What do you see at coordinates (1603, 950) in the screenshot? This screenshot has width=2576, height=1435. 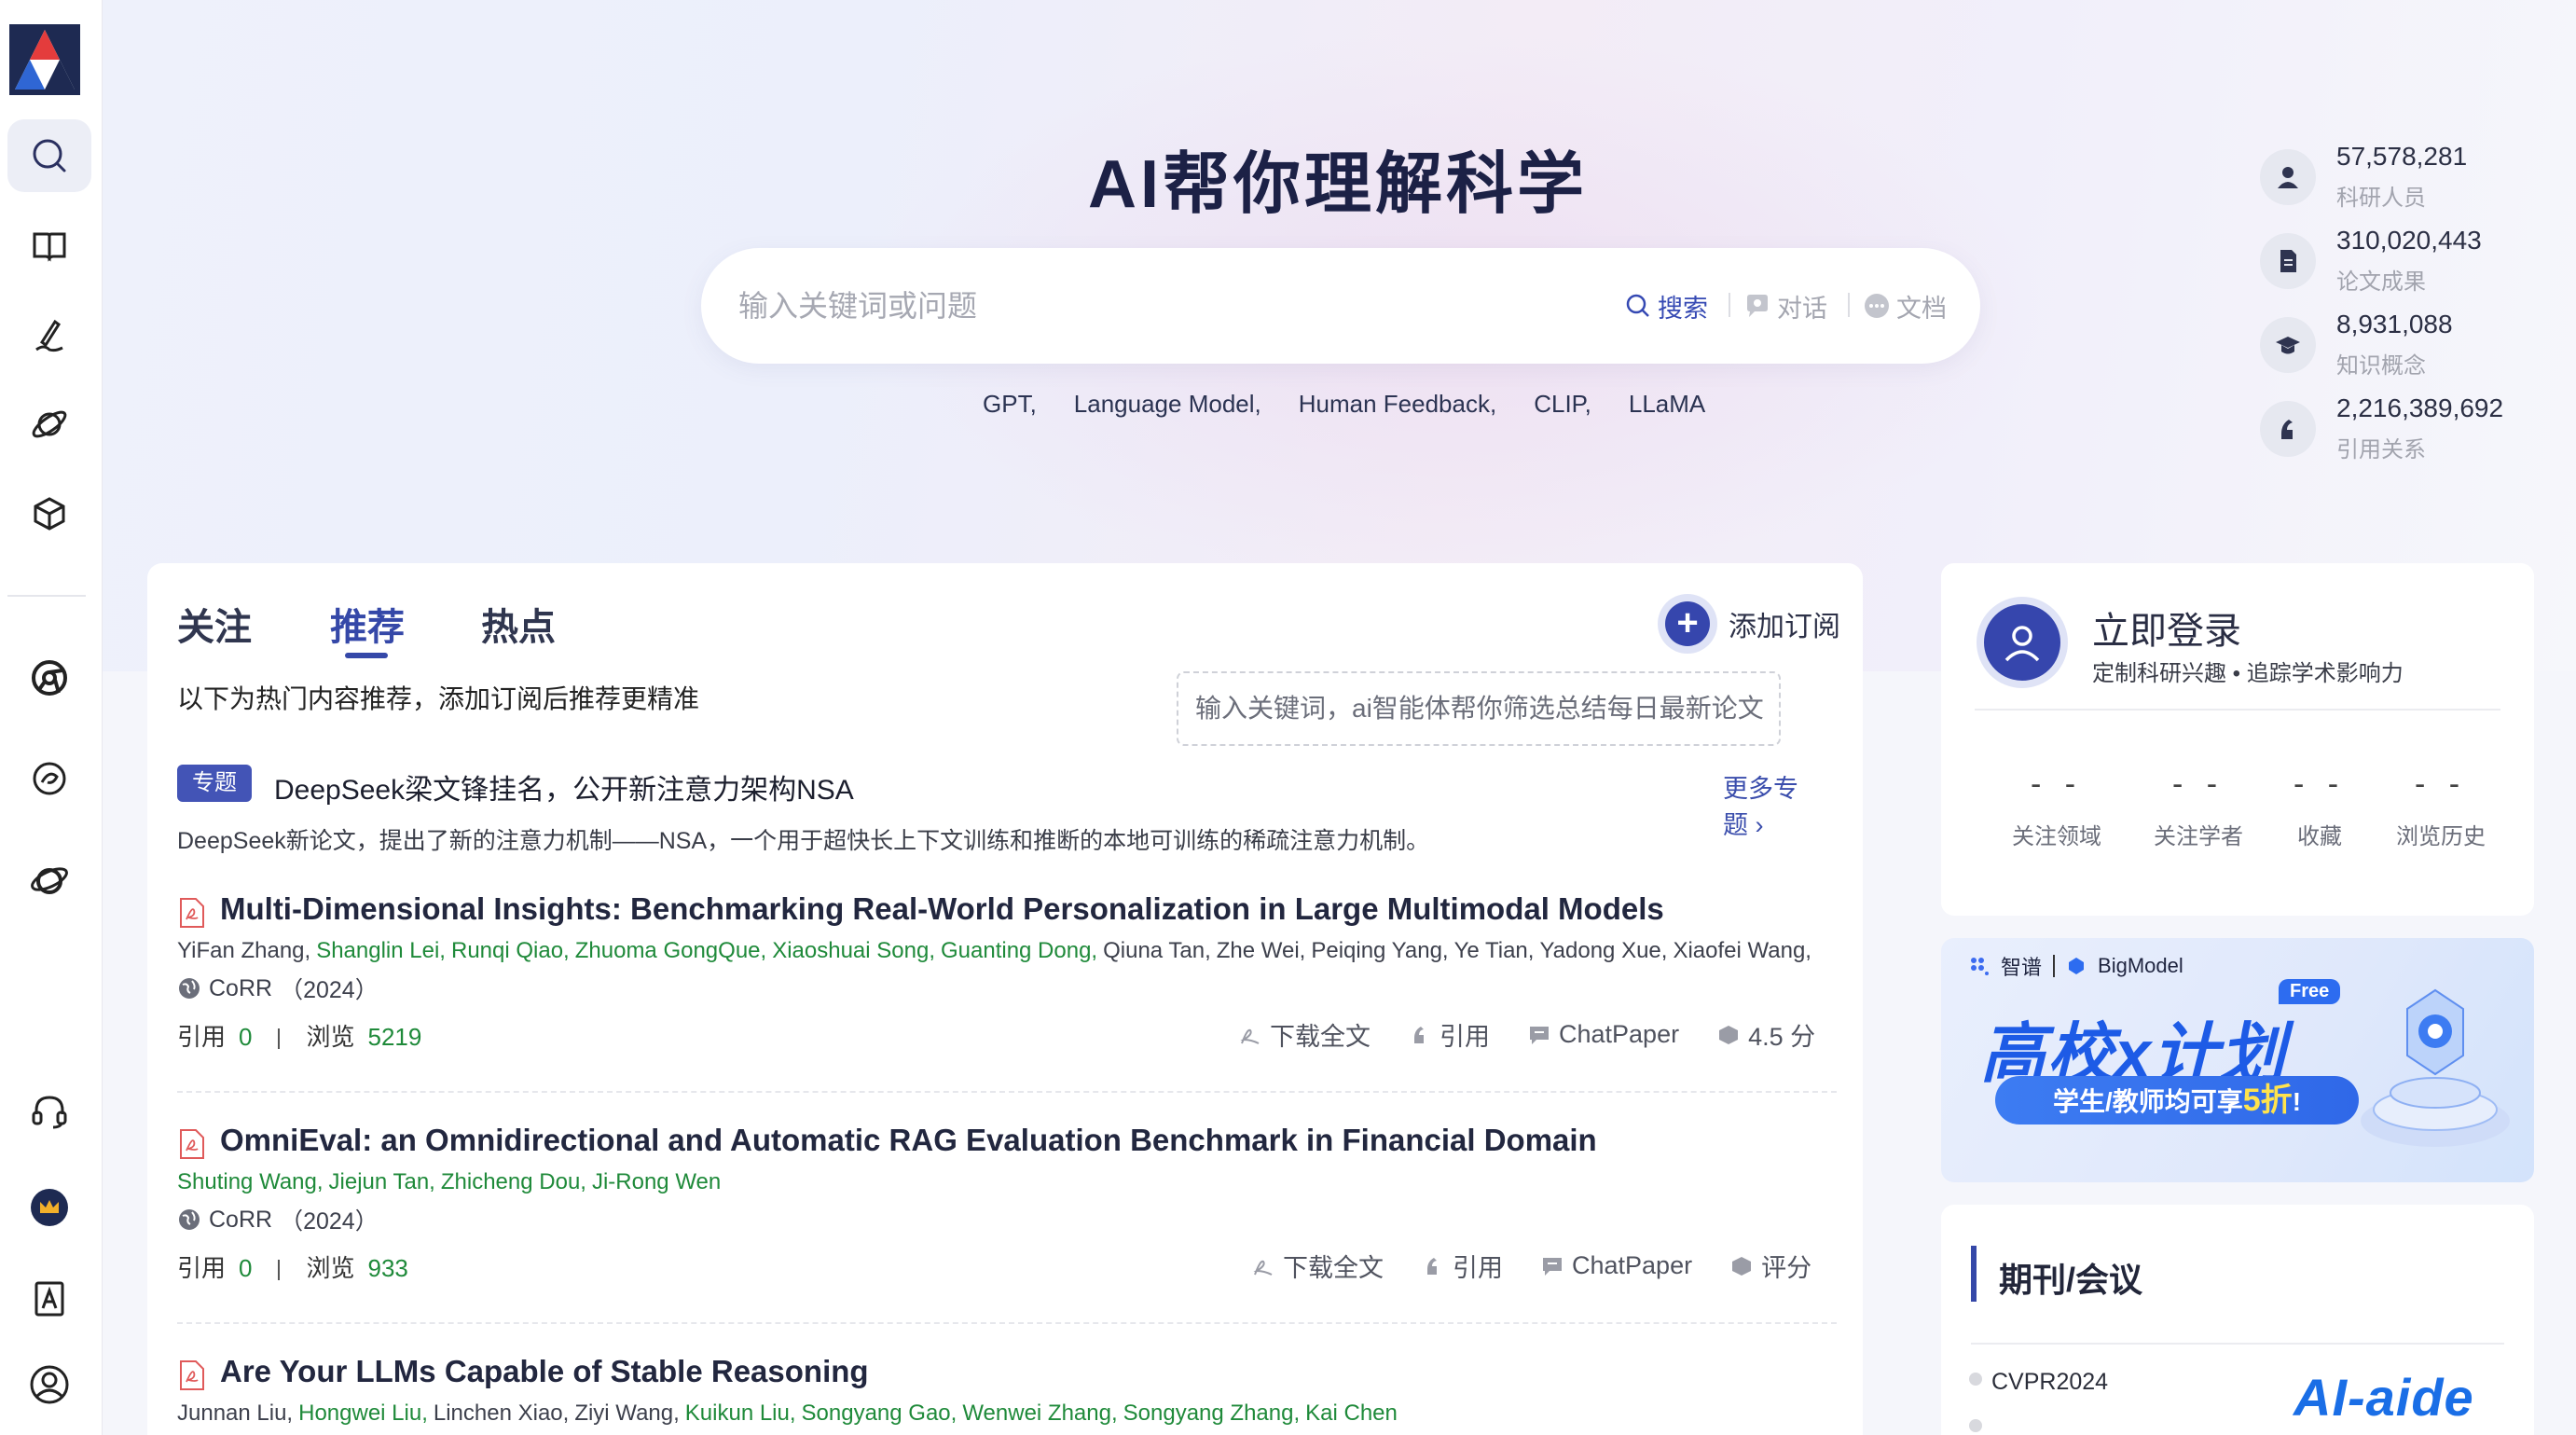 I see `author-name: Yadong Xue,` at bounding box center [1603, 950].